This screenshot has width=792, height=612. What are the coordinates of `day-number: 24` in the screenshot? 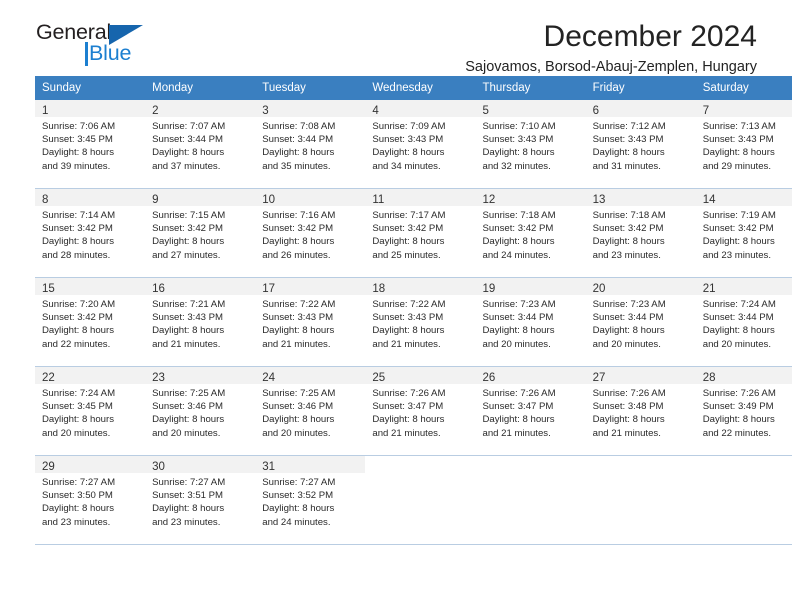 It's located at (269, 378).